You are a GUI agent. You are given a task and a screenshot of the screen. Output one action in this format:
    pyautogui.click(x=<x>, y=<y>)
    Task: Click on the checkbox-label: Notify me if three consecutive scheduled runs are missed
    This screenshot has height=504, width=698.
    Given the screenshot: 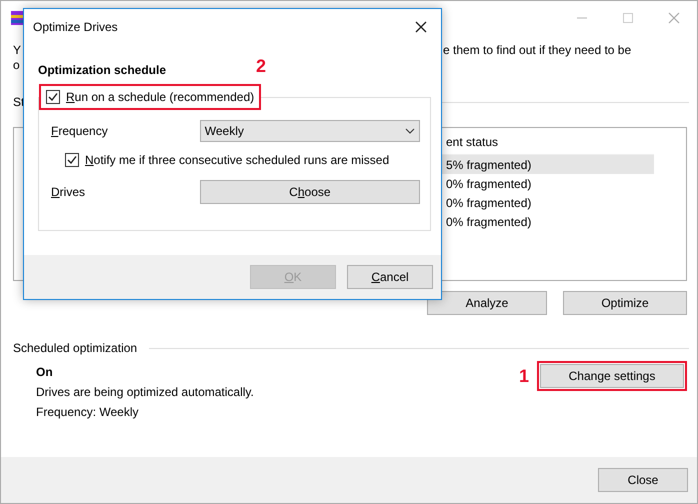 What is the action you would take?
    pyautogui.click(x=237, y=160)
    